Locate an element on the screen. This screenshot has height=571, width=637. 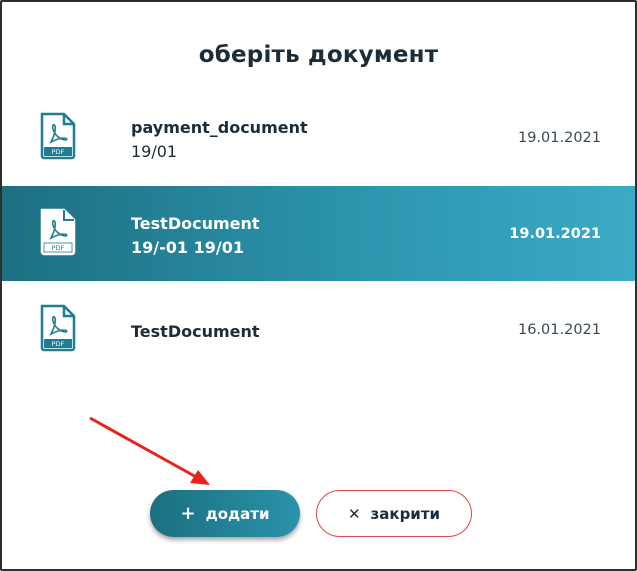
add-button: + додати is located at coordinates (225, 513).